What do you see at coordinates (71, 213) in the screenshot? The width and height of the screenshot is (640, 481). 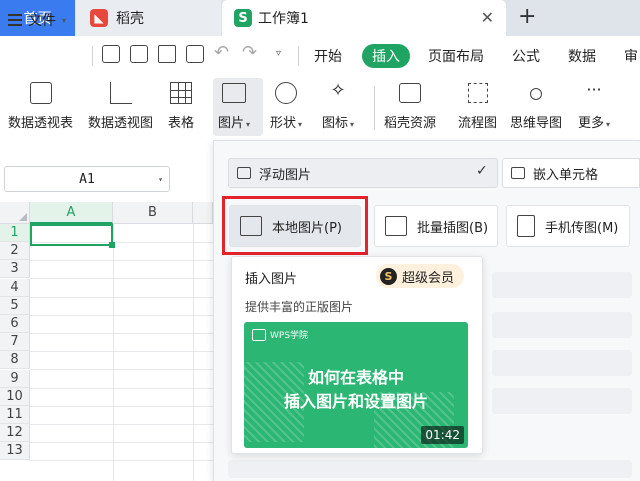 I see `column-header-a: A` at bounding box center [71, 213].